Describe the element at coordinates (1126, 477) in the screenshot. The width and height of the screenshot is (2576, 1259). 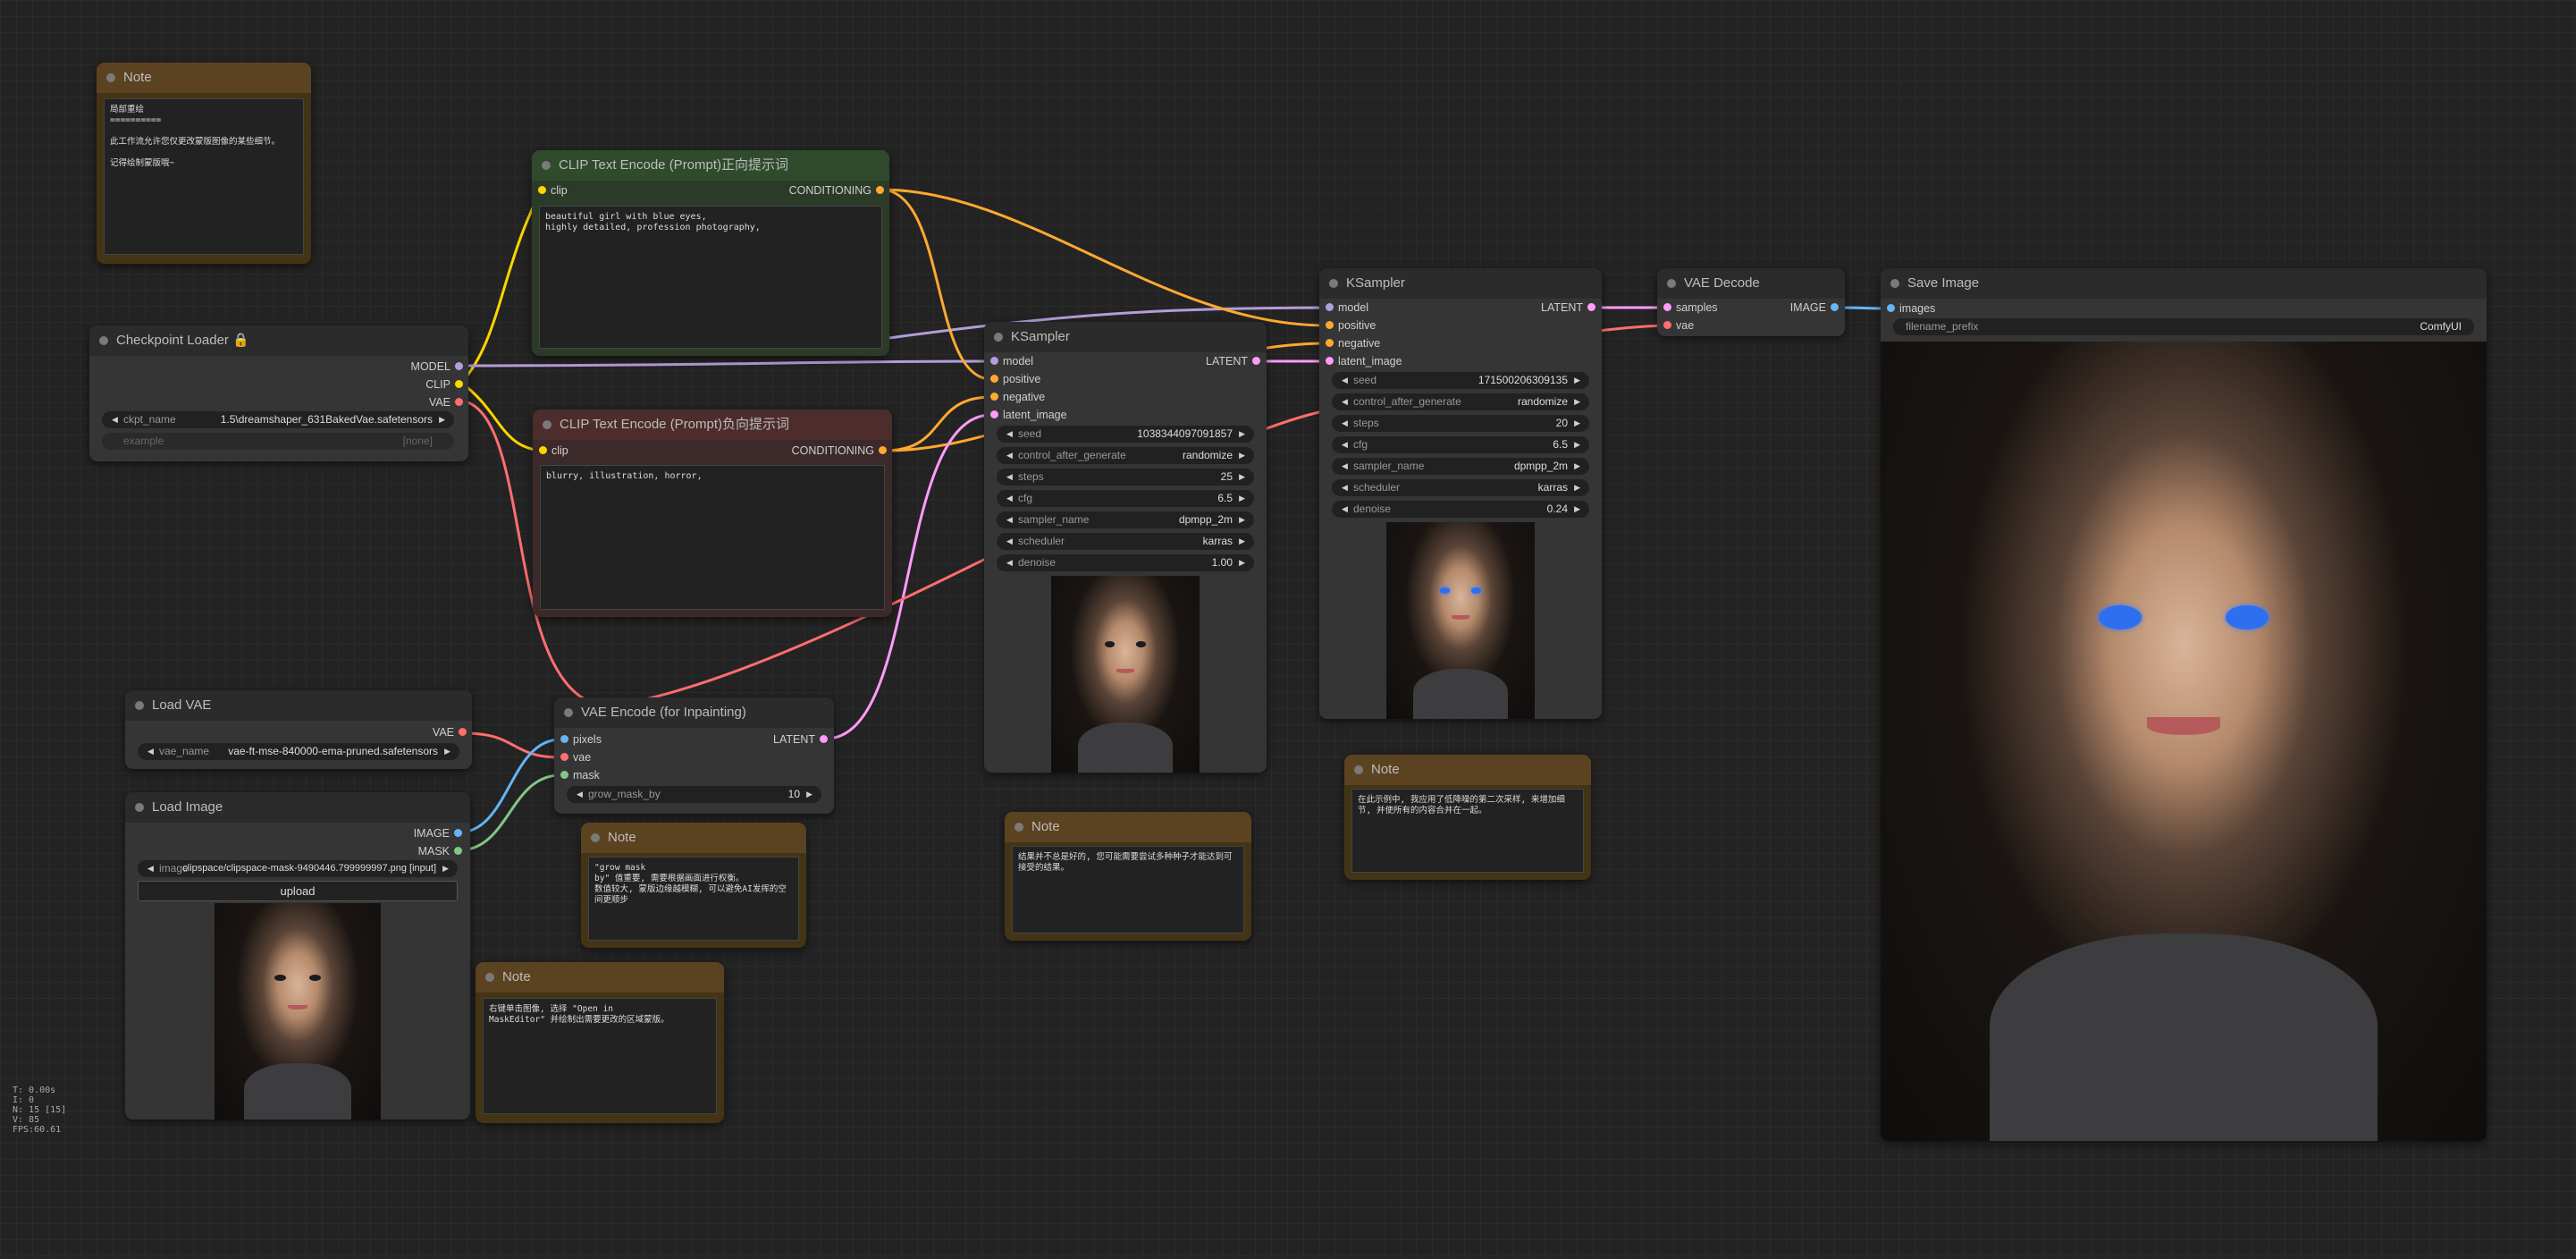
I see `steps-widget: ◀ steps 25 ▶` at that location.